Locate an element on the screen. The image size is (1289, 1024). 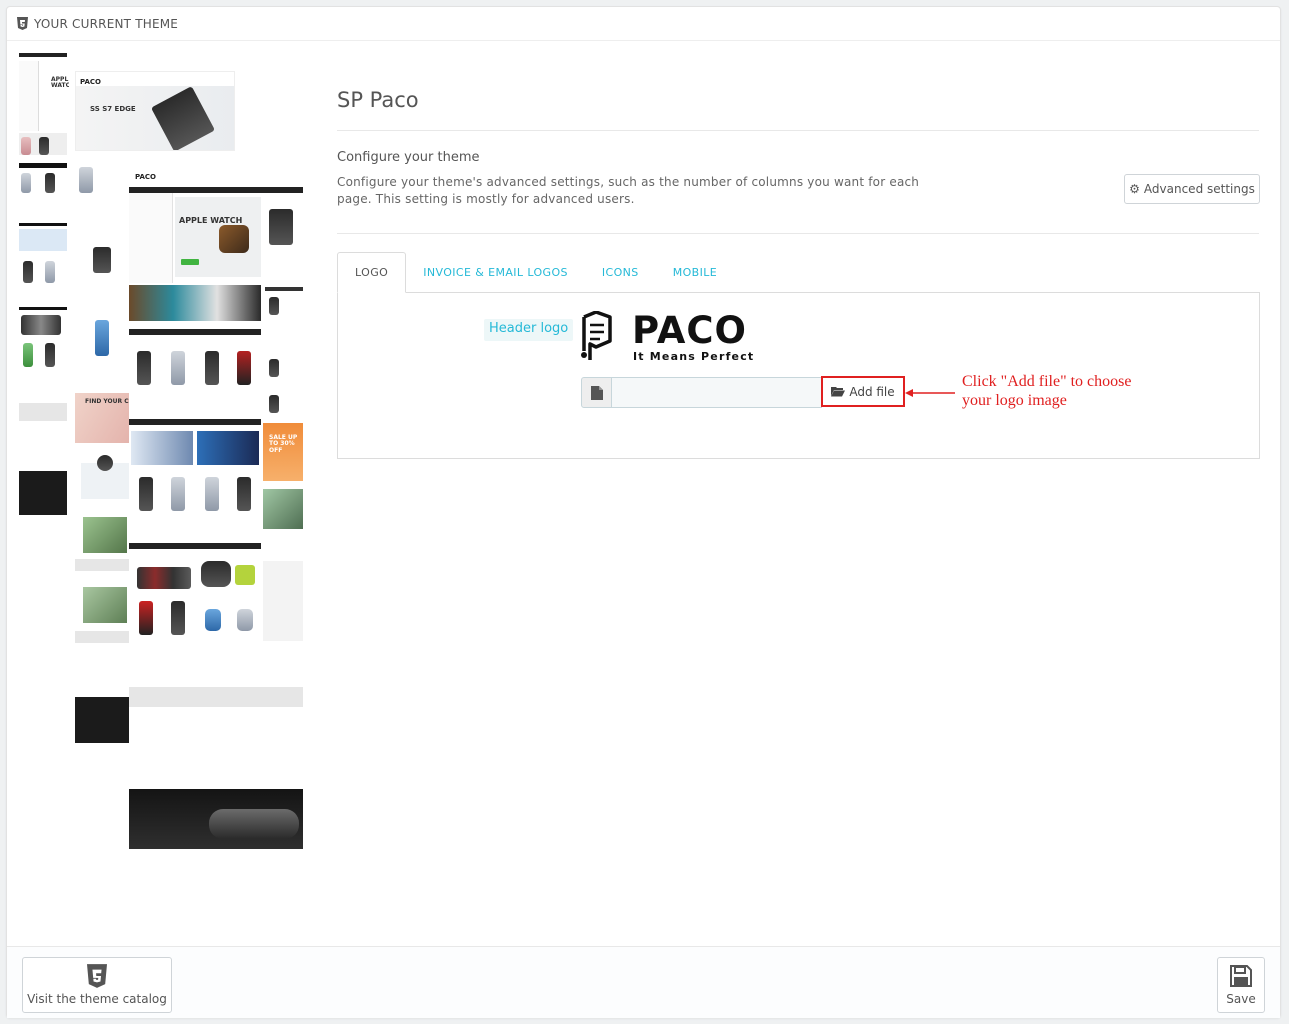
logo-file-input-group is located at coordinates (701, 392).